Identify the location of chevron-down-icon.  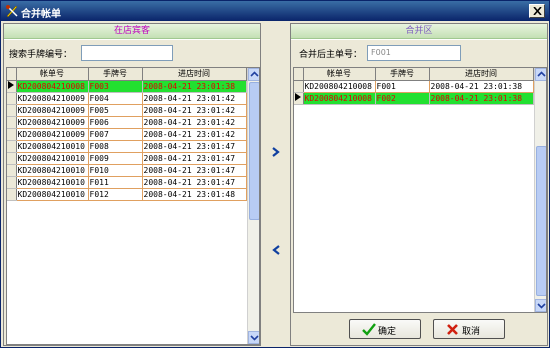
(254, 338).